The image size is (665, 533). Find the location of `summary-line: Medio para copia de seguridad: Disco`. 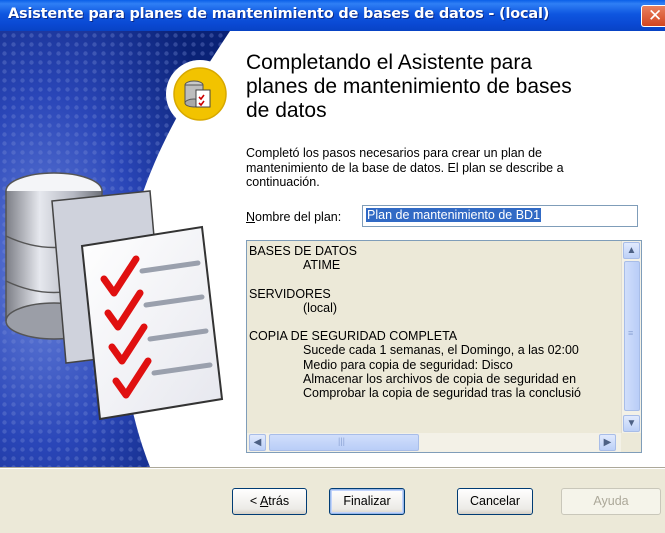

summary-line: Medio para copia de seguridad: Disco is located at coordinates (408, 364).